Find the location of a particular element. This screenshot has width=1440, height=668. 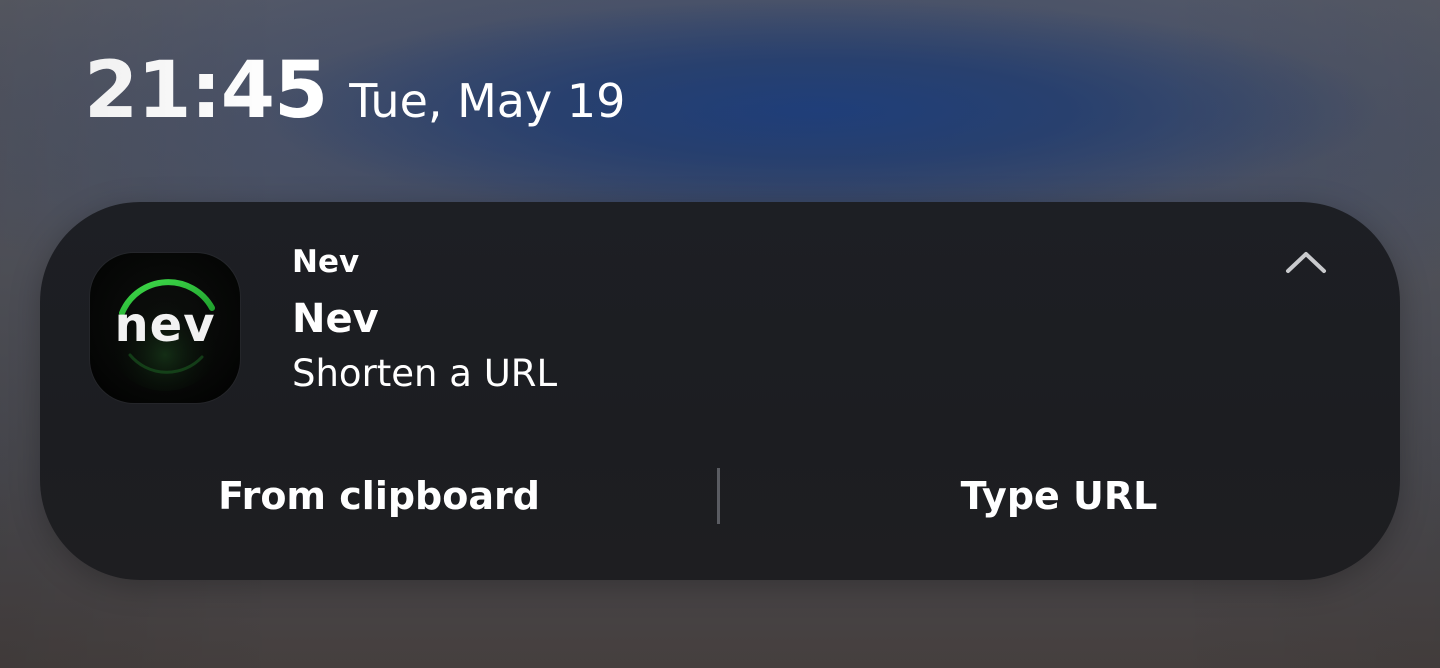

chevron-up-icon is located at coordinates (1306, 262).